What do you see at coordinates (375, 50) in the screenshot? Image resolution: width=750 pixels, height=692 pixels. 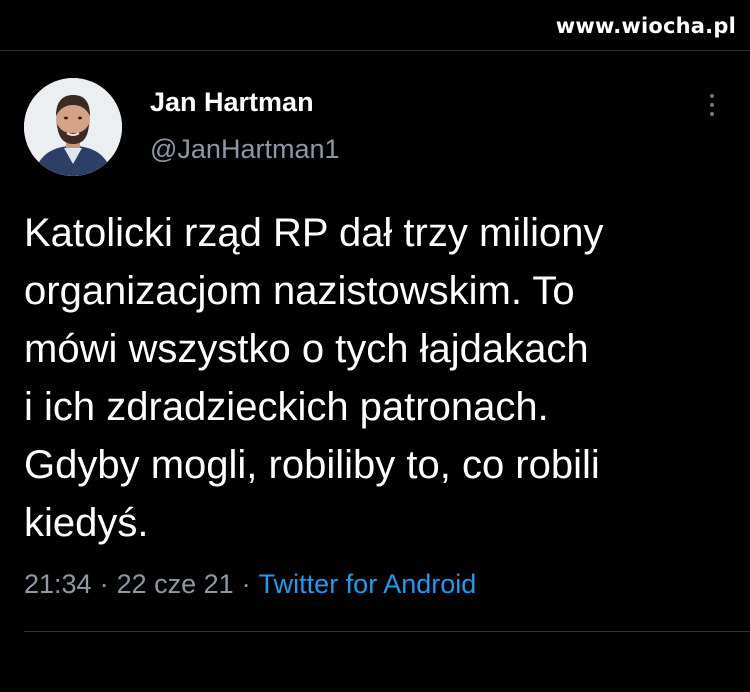 I see `top-divider` at bounding box center [375, 50].